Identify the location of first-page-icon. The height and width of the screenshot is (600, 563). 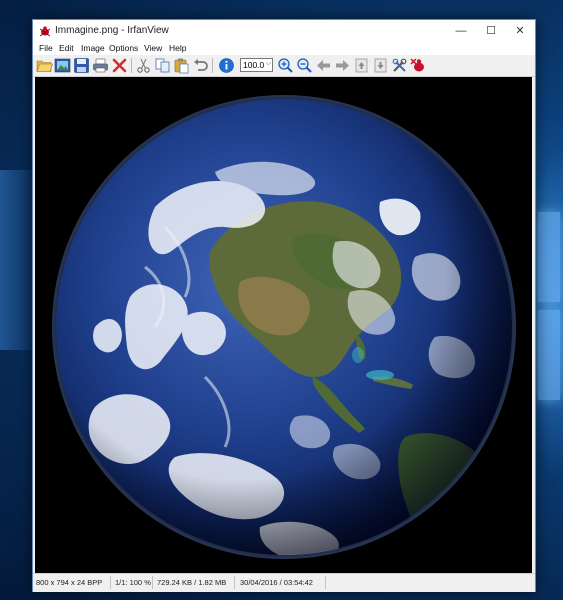
(361, 65).